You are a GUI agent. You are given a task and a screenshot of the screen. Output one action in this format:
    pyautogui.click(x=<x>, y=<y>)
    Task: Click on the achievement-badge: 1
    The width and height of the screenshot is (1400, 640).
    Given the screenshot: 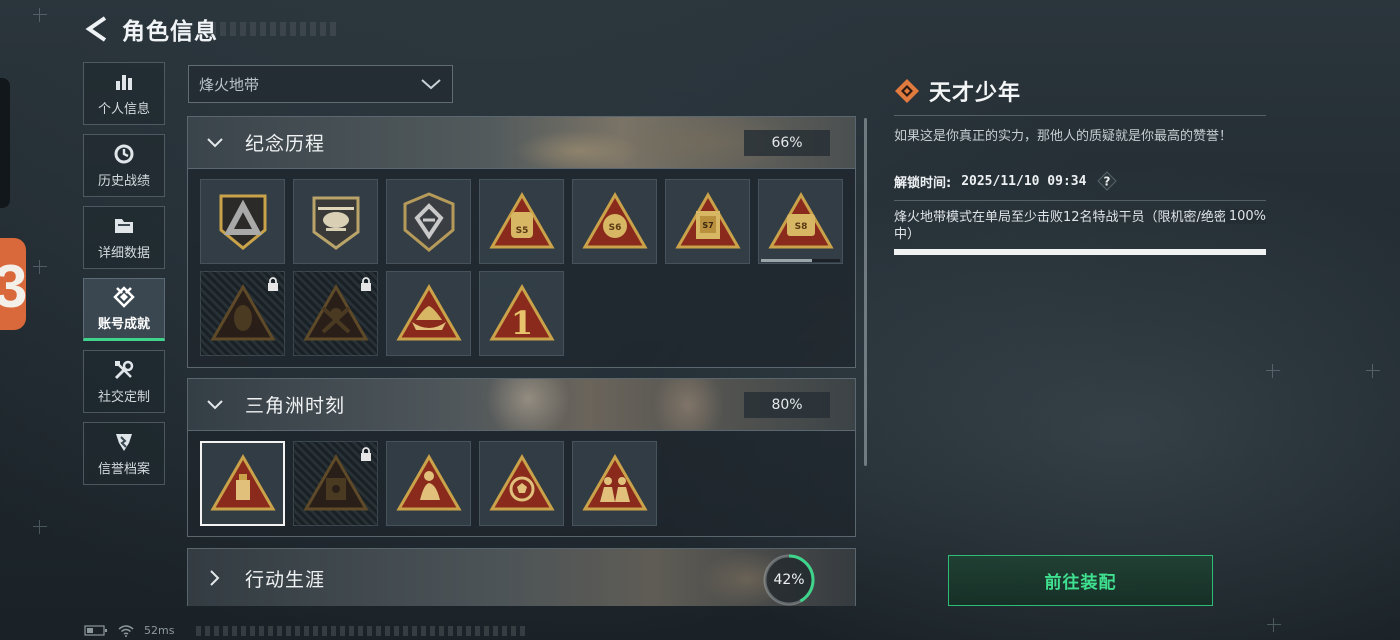 What is the action you would take?
    pyautogui.click(x=521, y=313)
    